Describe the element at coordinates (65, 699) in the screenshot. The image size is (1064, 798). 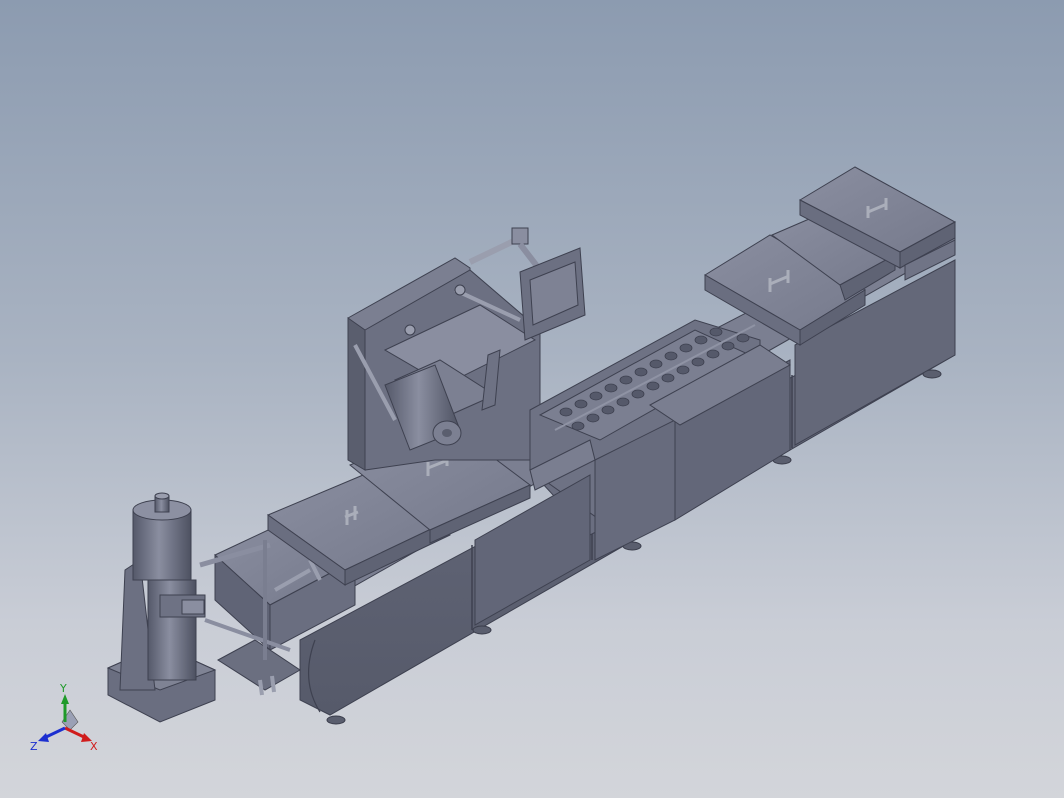
I see `y-axis-arrow` at that location.